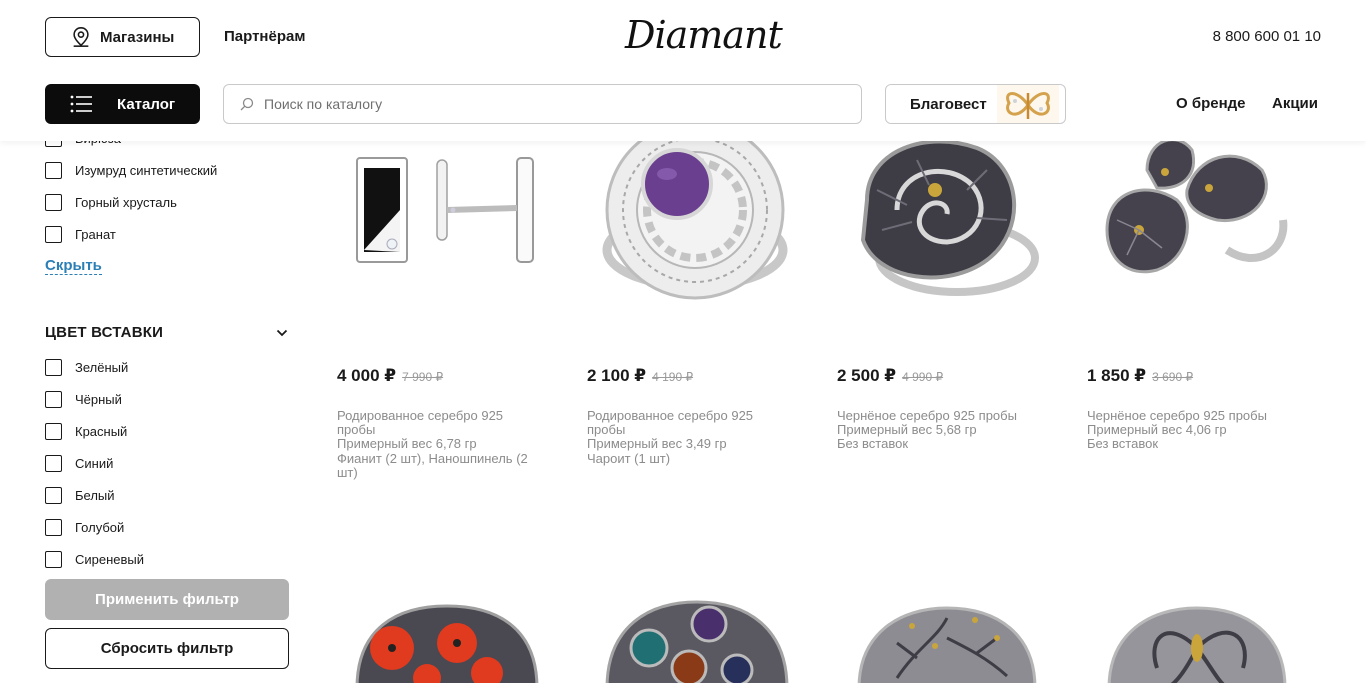  I want to click on catalog-label: Каталог, so click(146, 104).